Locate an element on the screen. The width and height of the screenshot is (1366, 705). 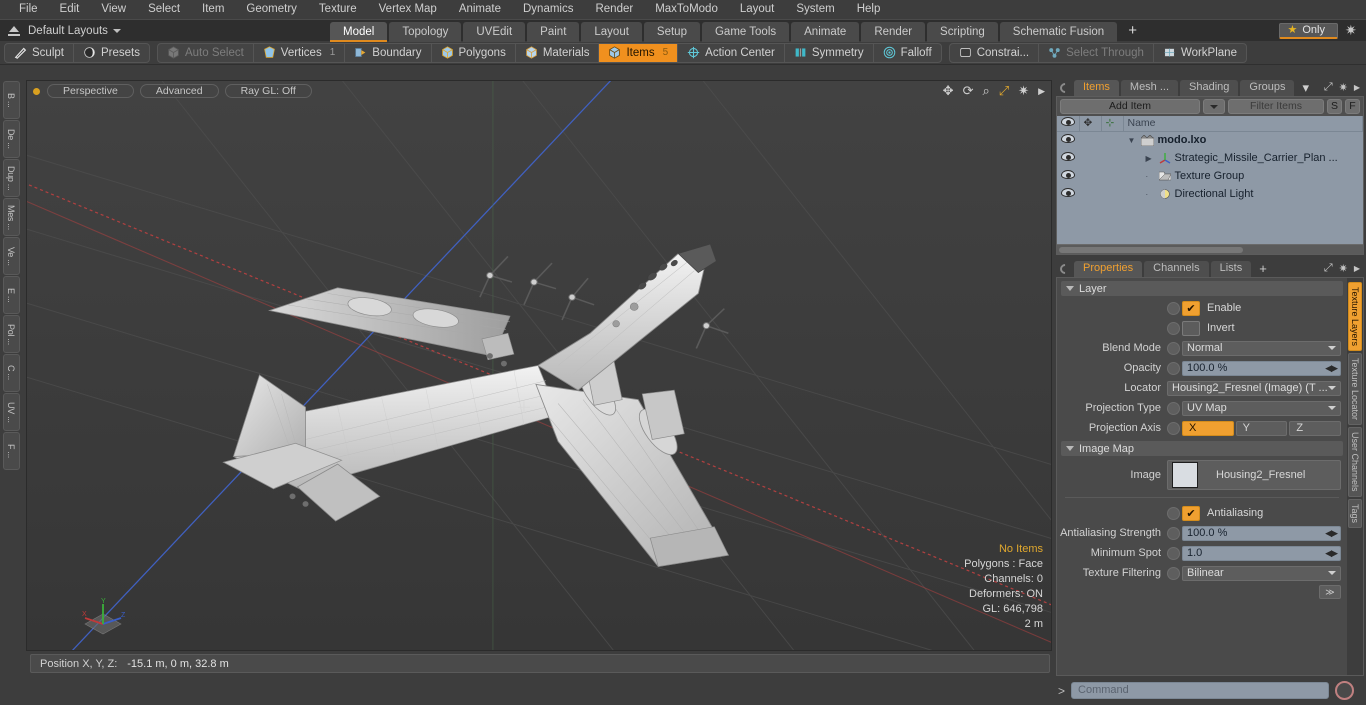
tab-topology: Topology is located at coordinates (425, 31).